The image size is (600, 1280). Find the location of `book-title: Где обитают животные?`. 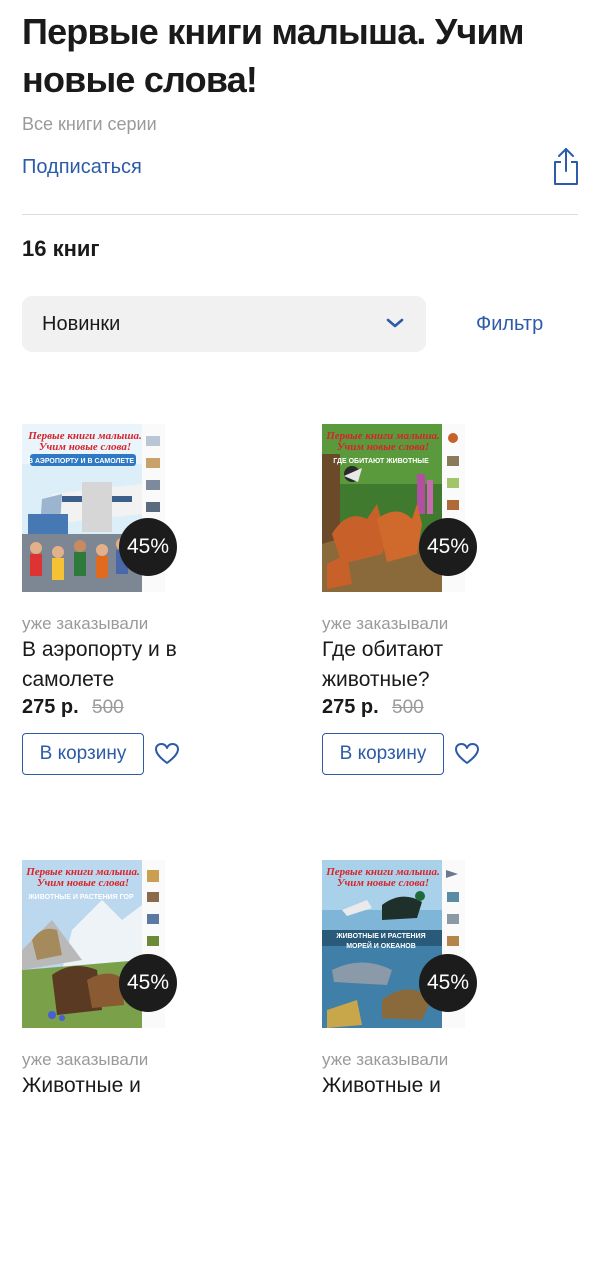

book-title: Где обитают животные? is located at coordinates (437, 665).